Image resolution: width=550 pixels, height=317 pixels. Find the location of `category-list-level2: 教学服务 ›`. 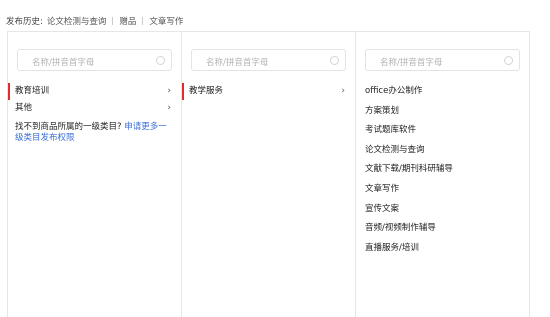

category-list-level2: 教学服务 › is located at coordinates (268, 91).